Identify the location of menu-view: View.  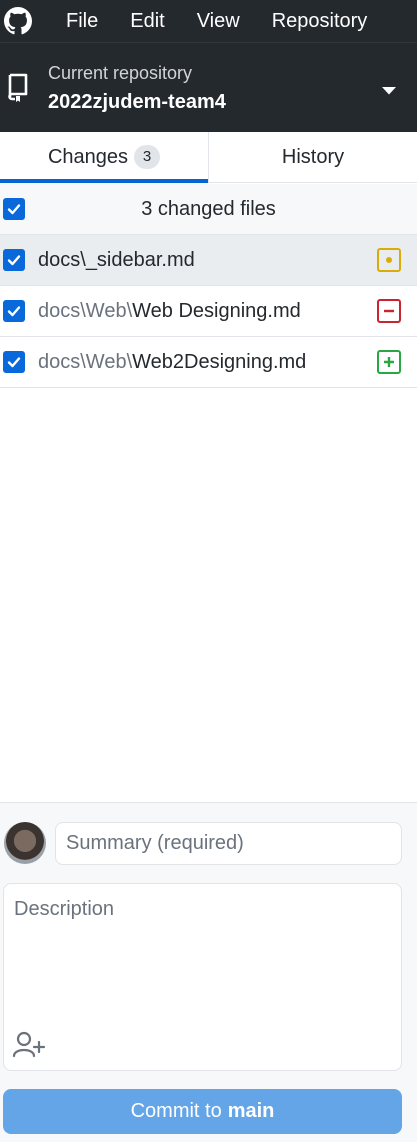
(218, 21).